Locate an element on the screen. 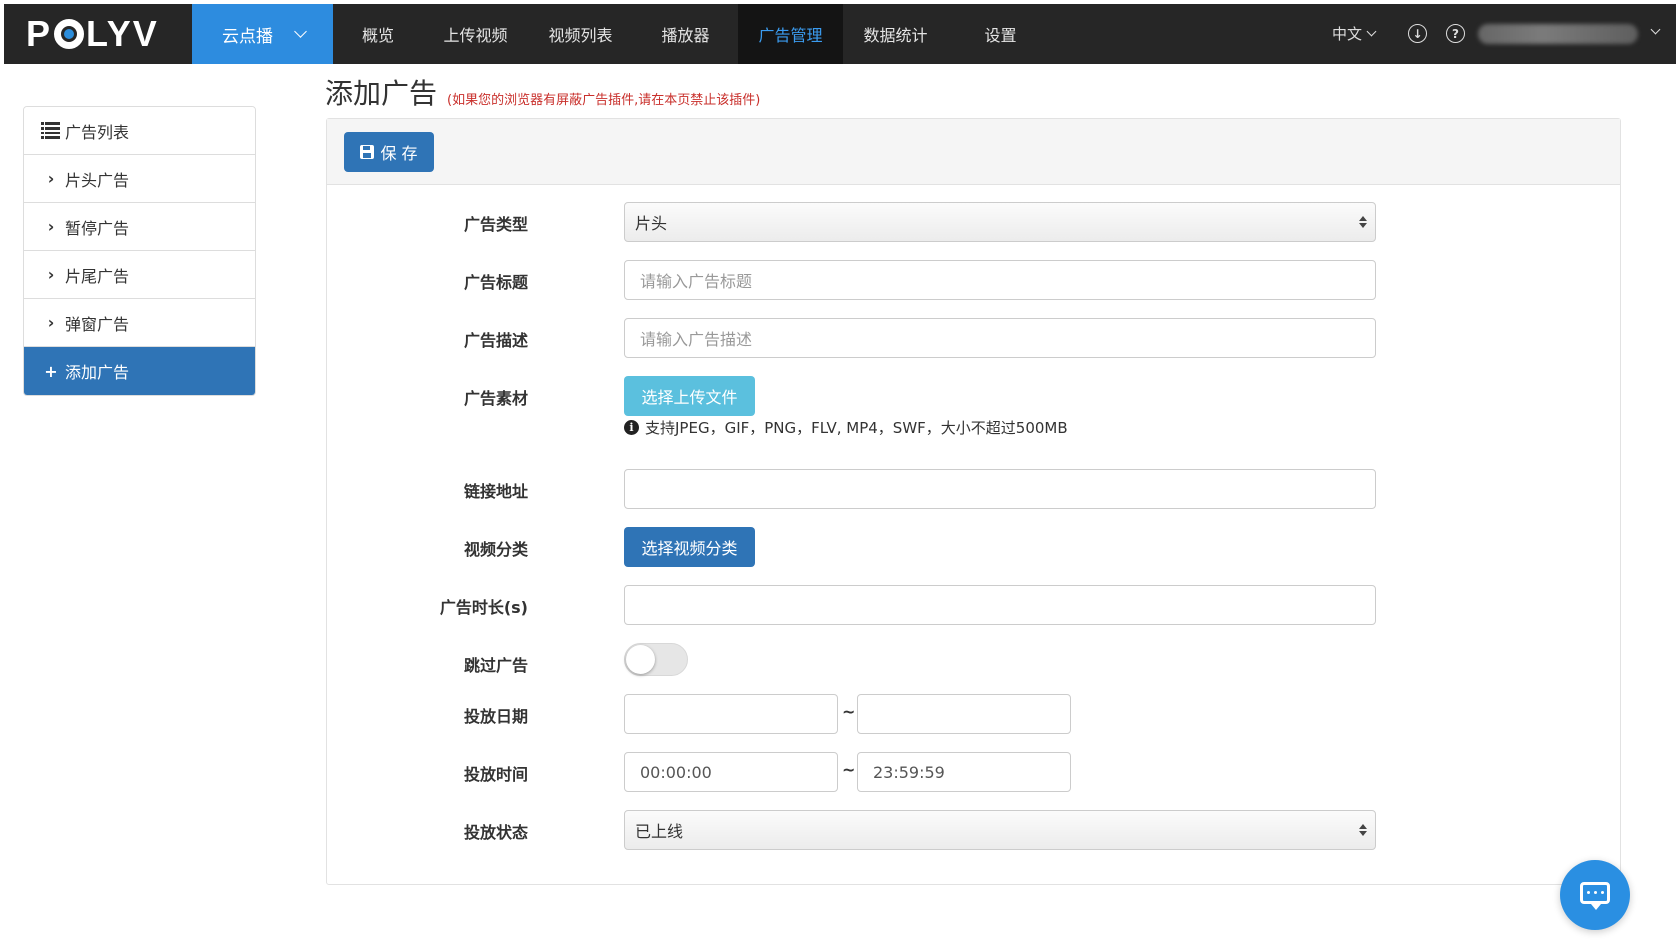  sidebar-item-label: 广告列表 is located at coordinates (97, 132).